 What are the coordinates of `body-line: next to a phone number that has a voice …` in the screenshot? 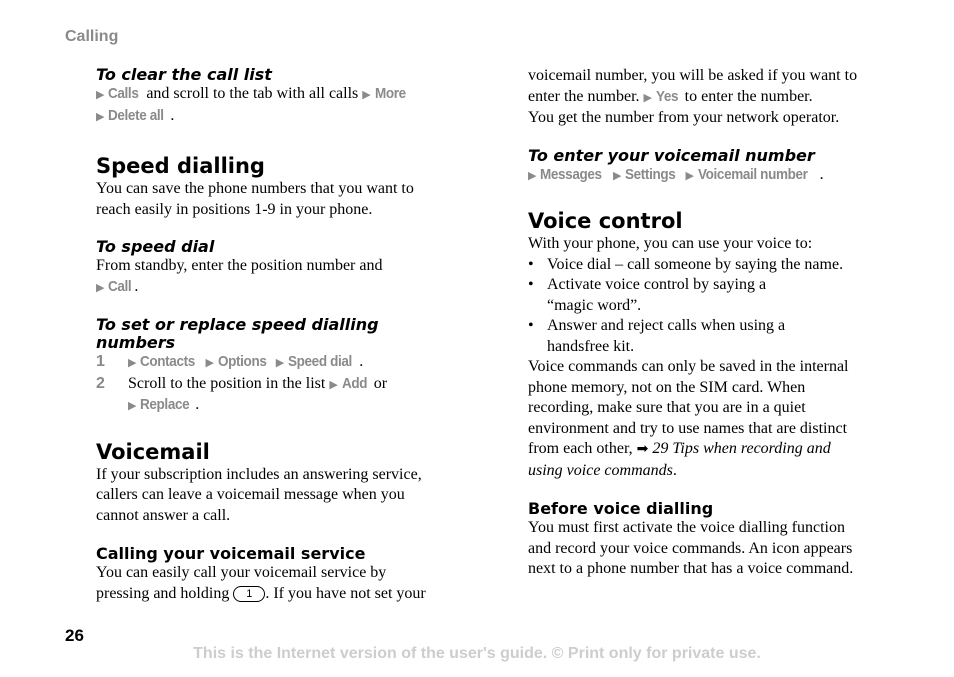 It's located at (691, 568).